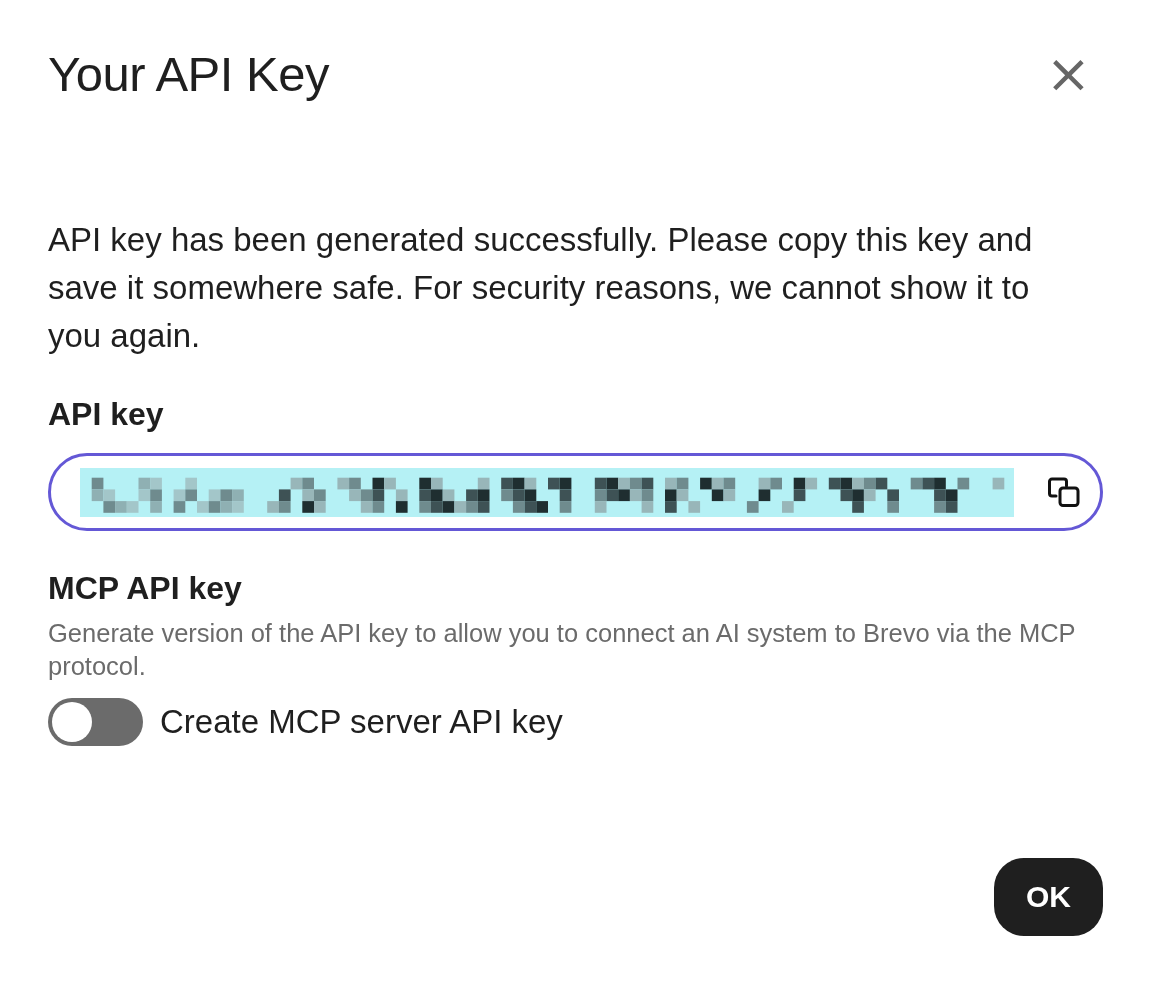 The width and height of the screenshot is (1150, 988). I want to click on dialog-title: Your API Key, so click(188, 74).